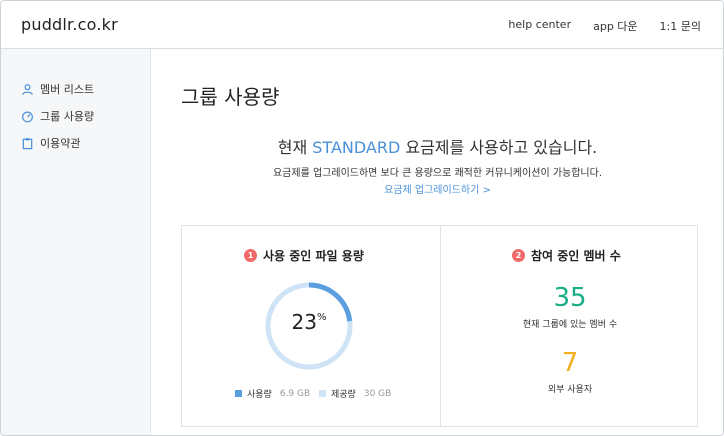  What do you see at coordinates (27, 143) in the screenshot?
I see `clipboard-icon` at bounding box center [27, 143].